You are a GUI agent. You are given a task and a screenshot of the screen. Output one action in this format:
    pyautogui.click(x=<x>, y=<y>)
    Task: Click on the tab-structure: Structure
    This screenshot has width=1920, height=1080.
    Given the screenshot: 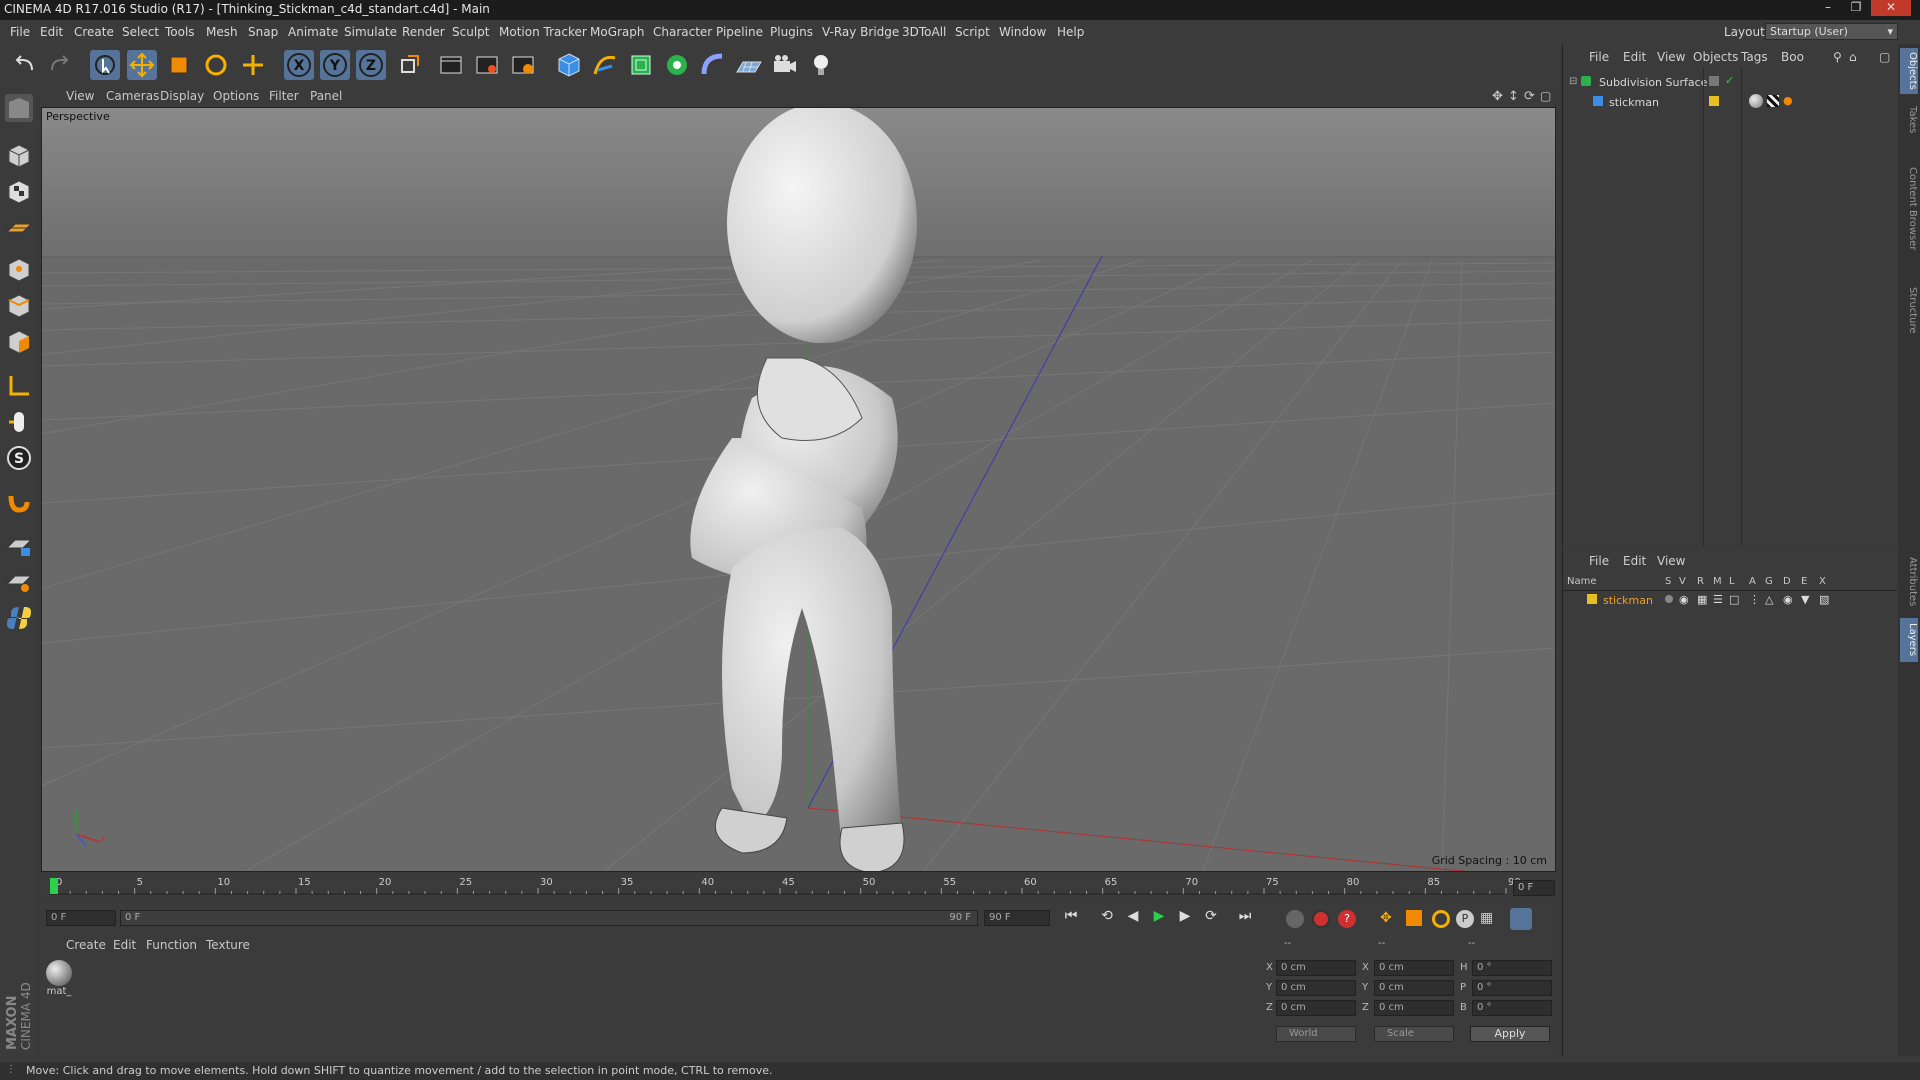 What is the action you would take?
    pyautogui.click(x=1909, y=310)
    